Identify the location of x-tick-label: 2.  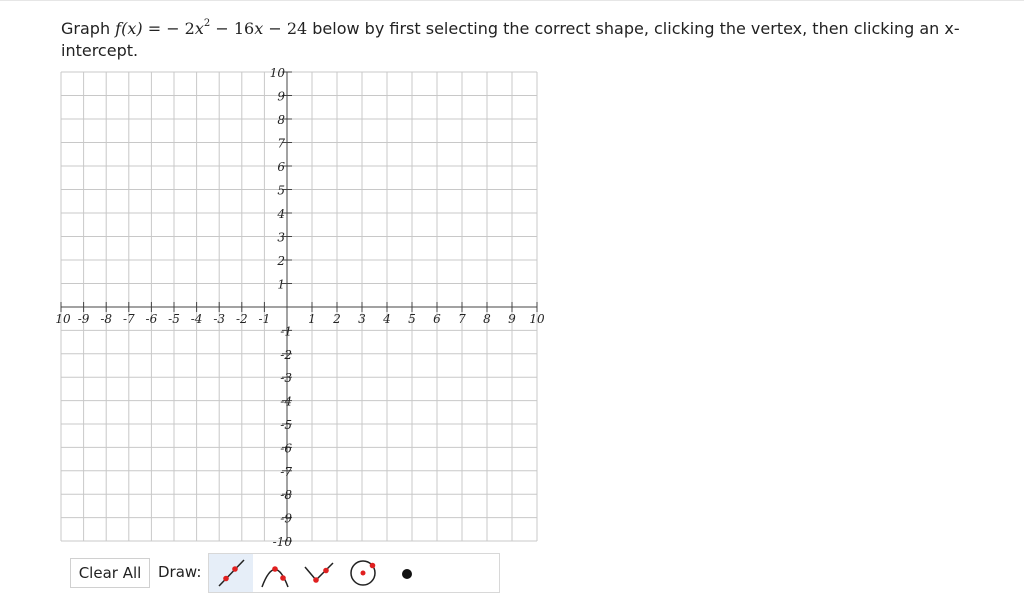
(336, 319).